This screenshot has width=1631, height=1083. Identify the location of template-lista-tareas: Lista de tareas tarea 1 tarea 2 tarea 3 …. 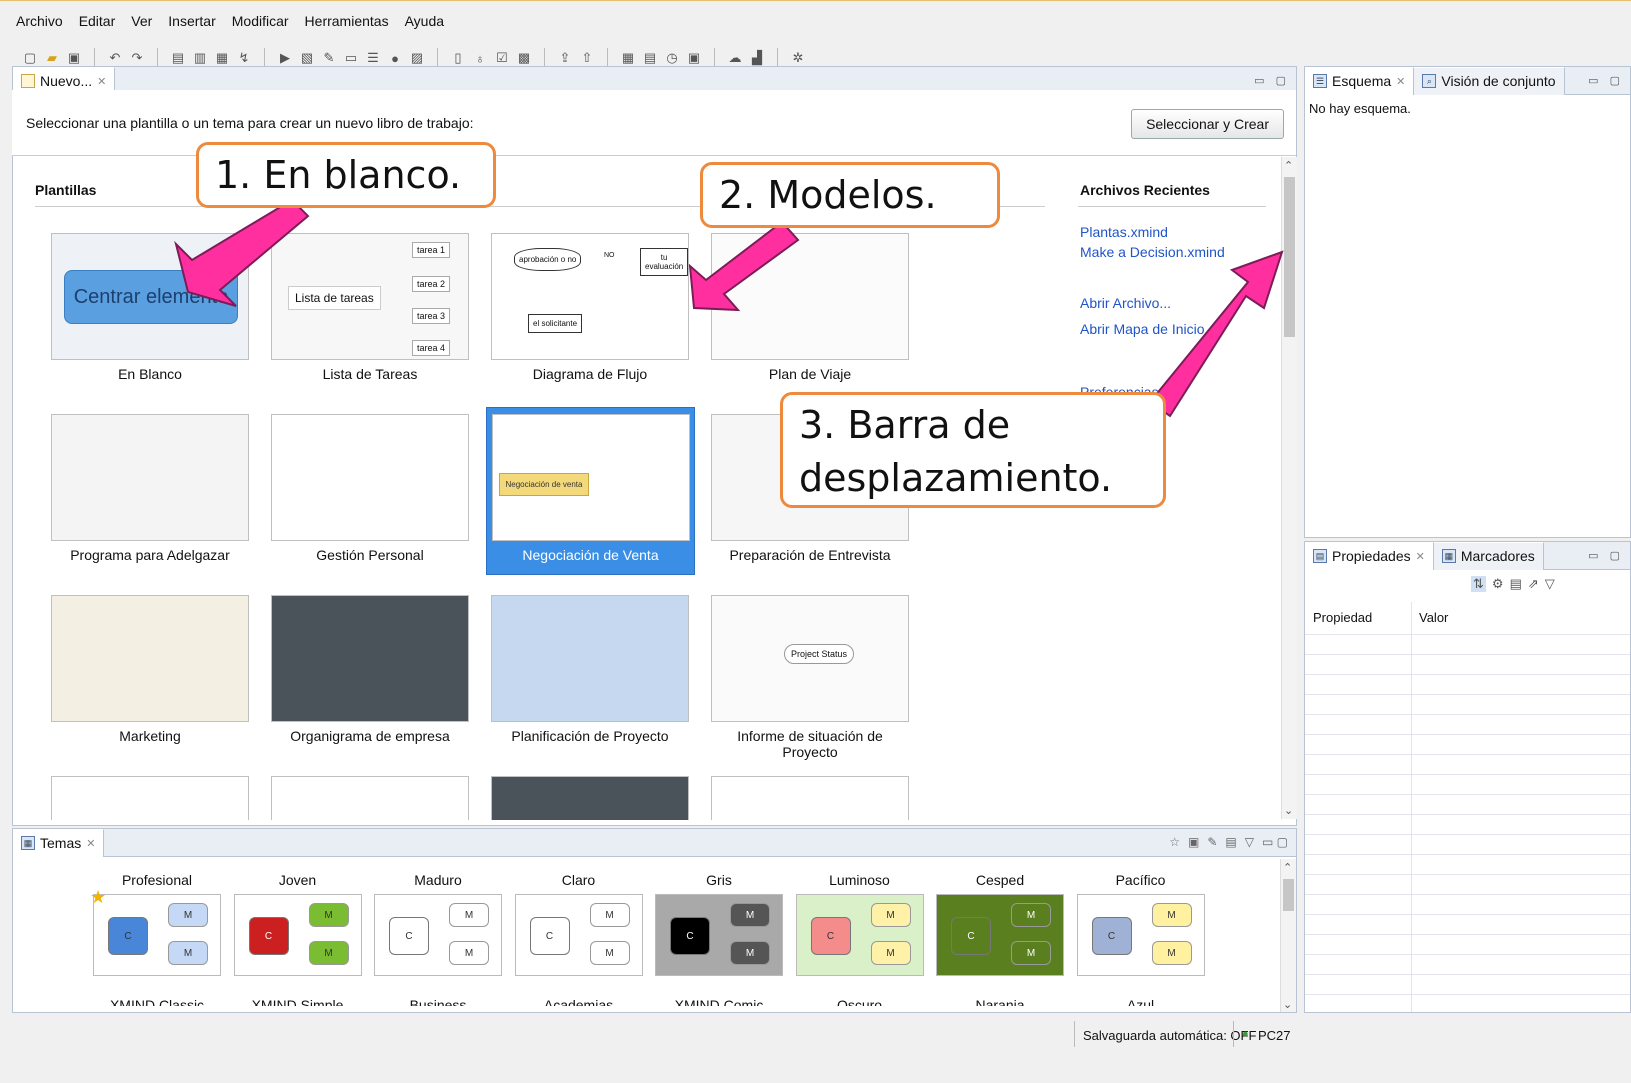
(370, 307).